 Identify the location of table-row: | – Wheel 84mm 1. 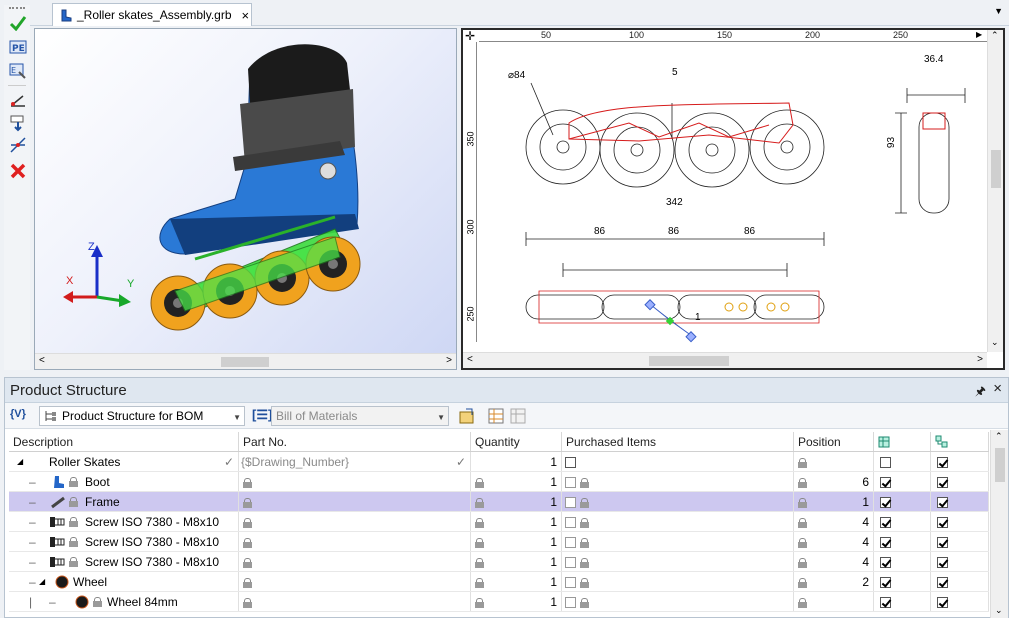
(499, 602).